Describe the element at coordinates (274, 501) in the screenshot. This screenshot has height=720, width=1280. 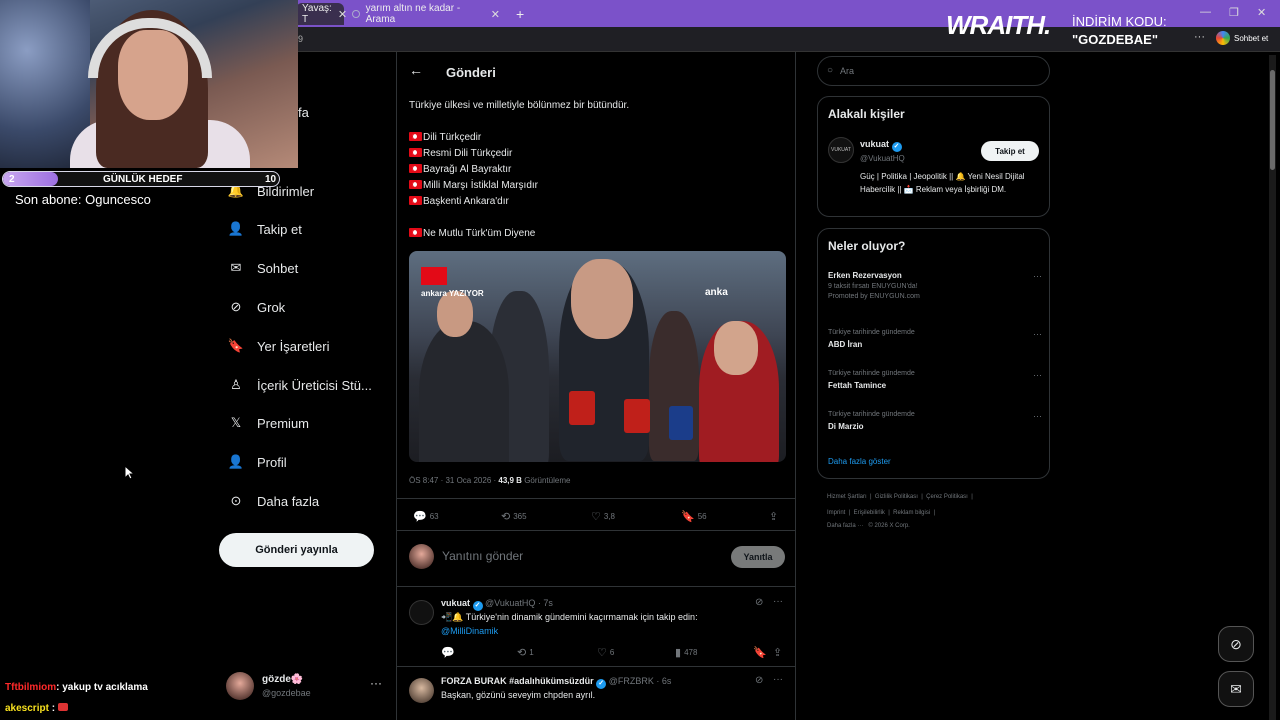
I see `sidebar-item-more: ⊙ Daha fazla` at that location.